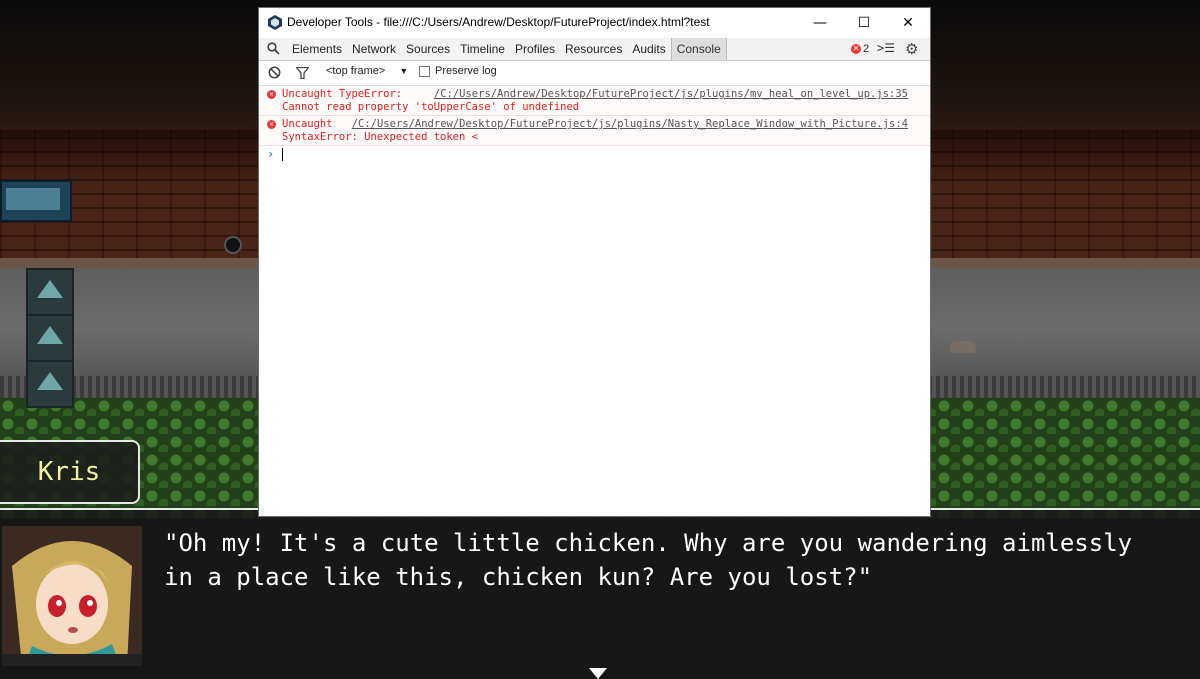 This screenshot has width=1200, height=679. Describe the element at coordinates (428, 49) in the screenshot. I see `tab-sources: Sources` at that location.